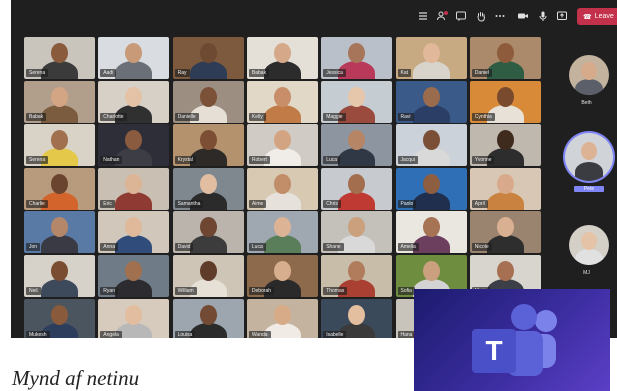 The image size is (617, 391). Describe the element at coordinates (405, 116) in the screenshot. I see `participant-name: Ravi` at that location.